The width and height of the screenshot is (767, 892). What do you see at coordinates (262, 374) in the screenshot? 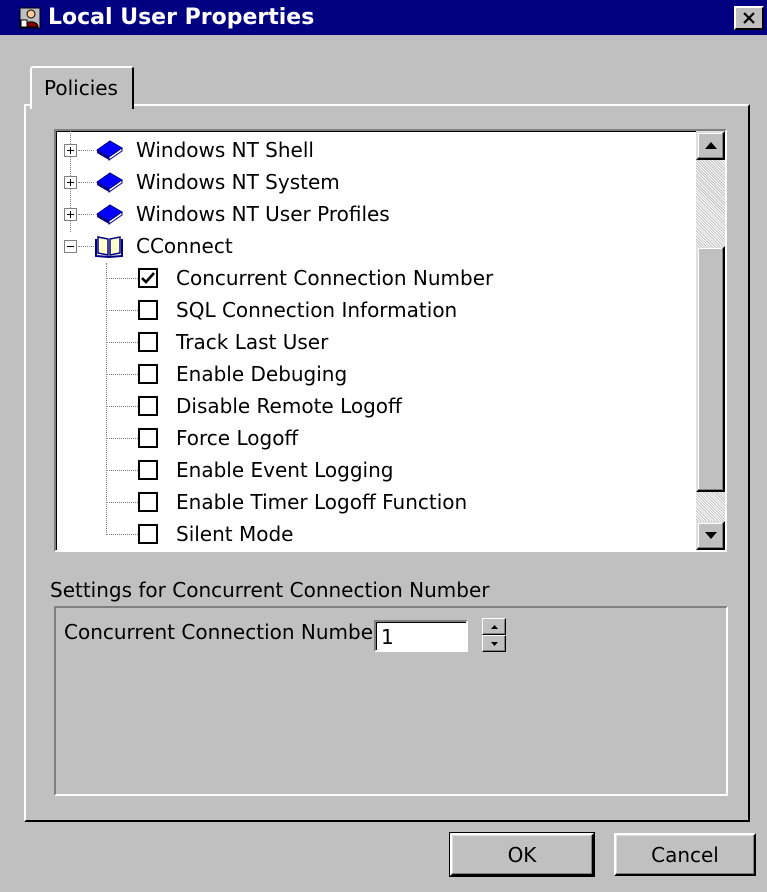
I see `policy-label: Enable Debuging` at bounding box center [262, 374].